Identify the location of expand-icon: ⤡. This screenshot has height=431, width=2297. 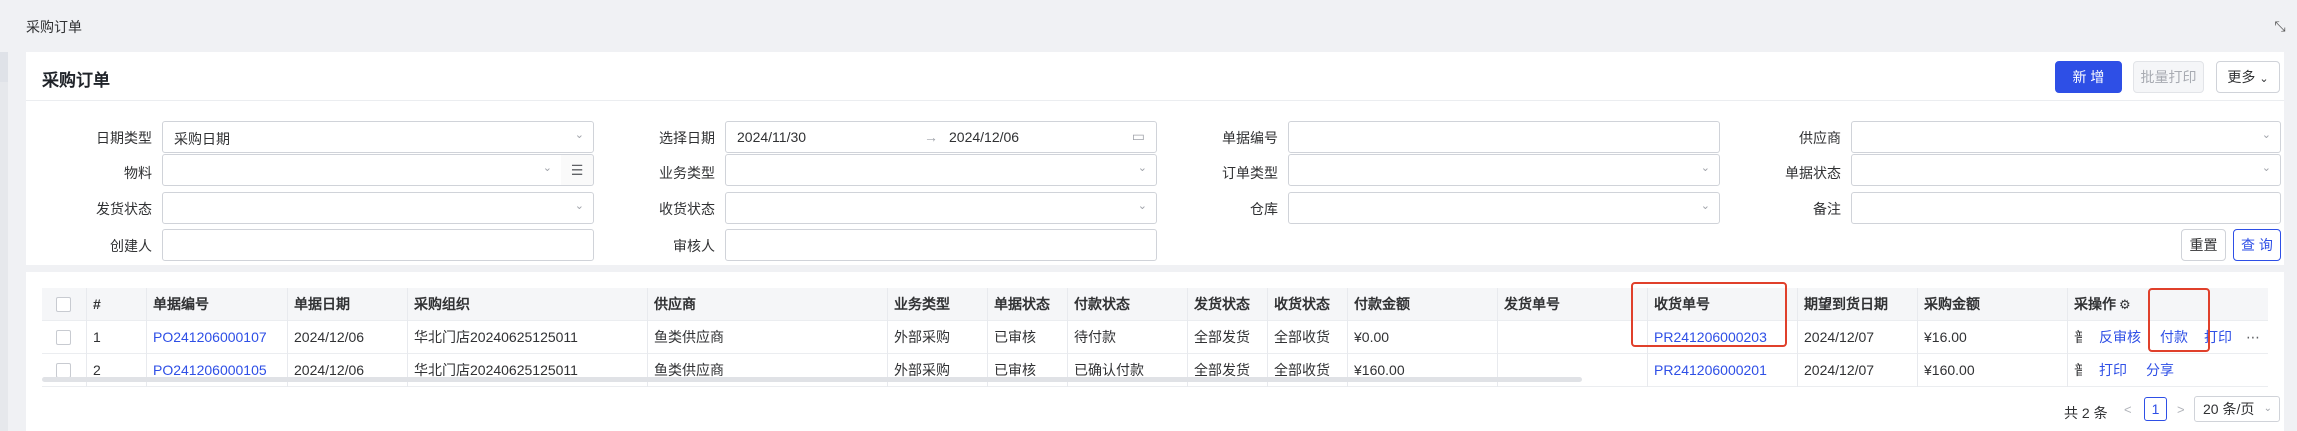
(2280, 27).